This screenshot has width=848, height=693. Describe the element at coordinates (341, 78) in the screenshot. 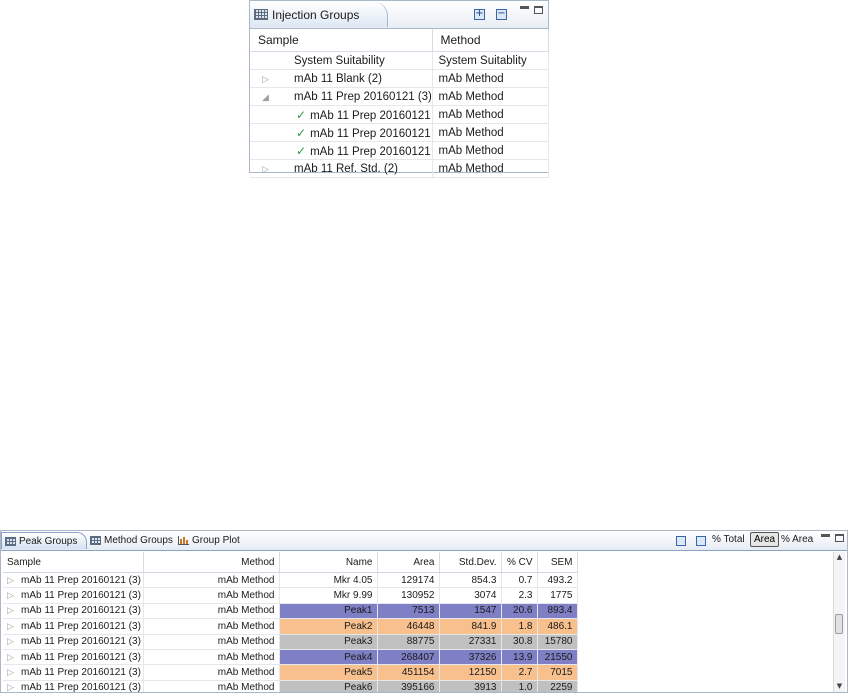

I see `sample-cell: ▷ mAb 11 Blank (2)` at that location.